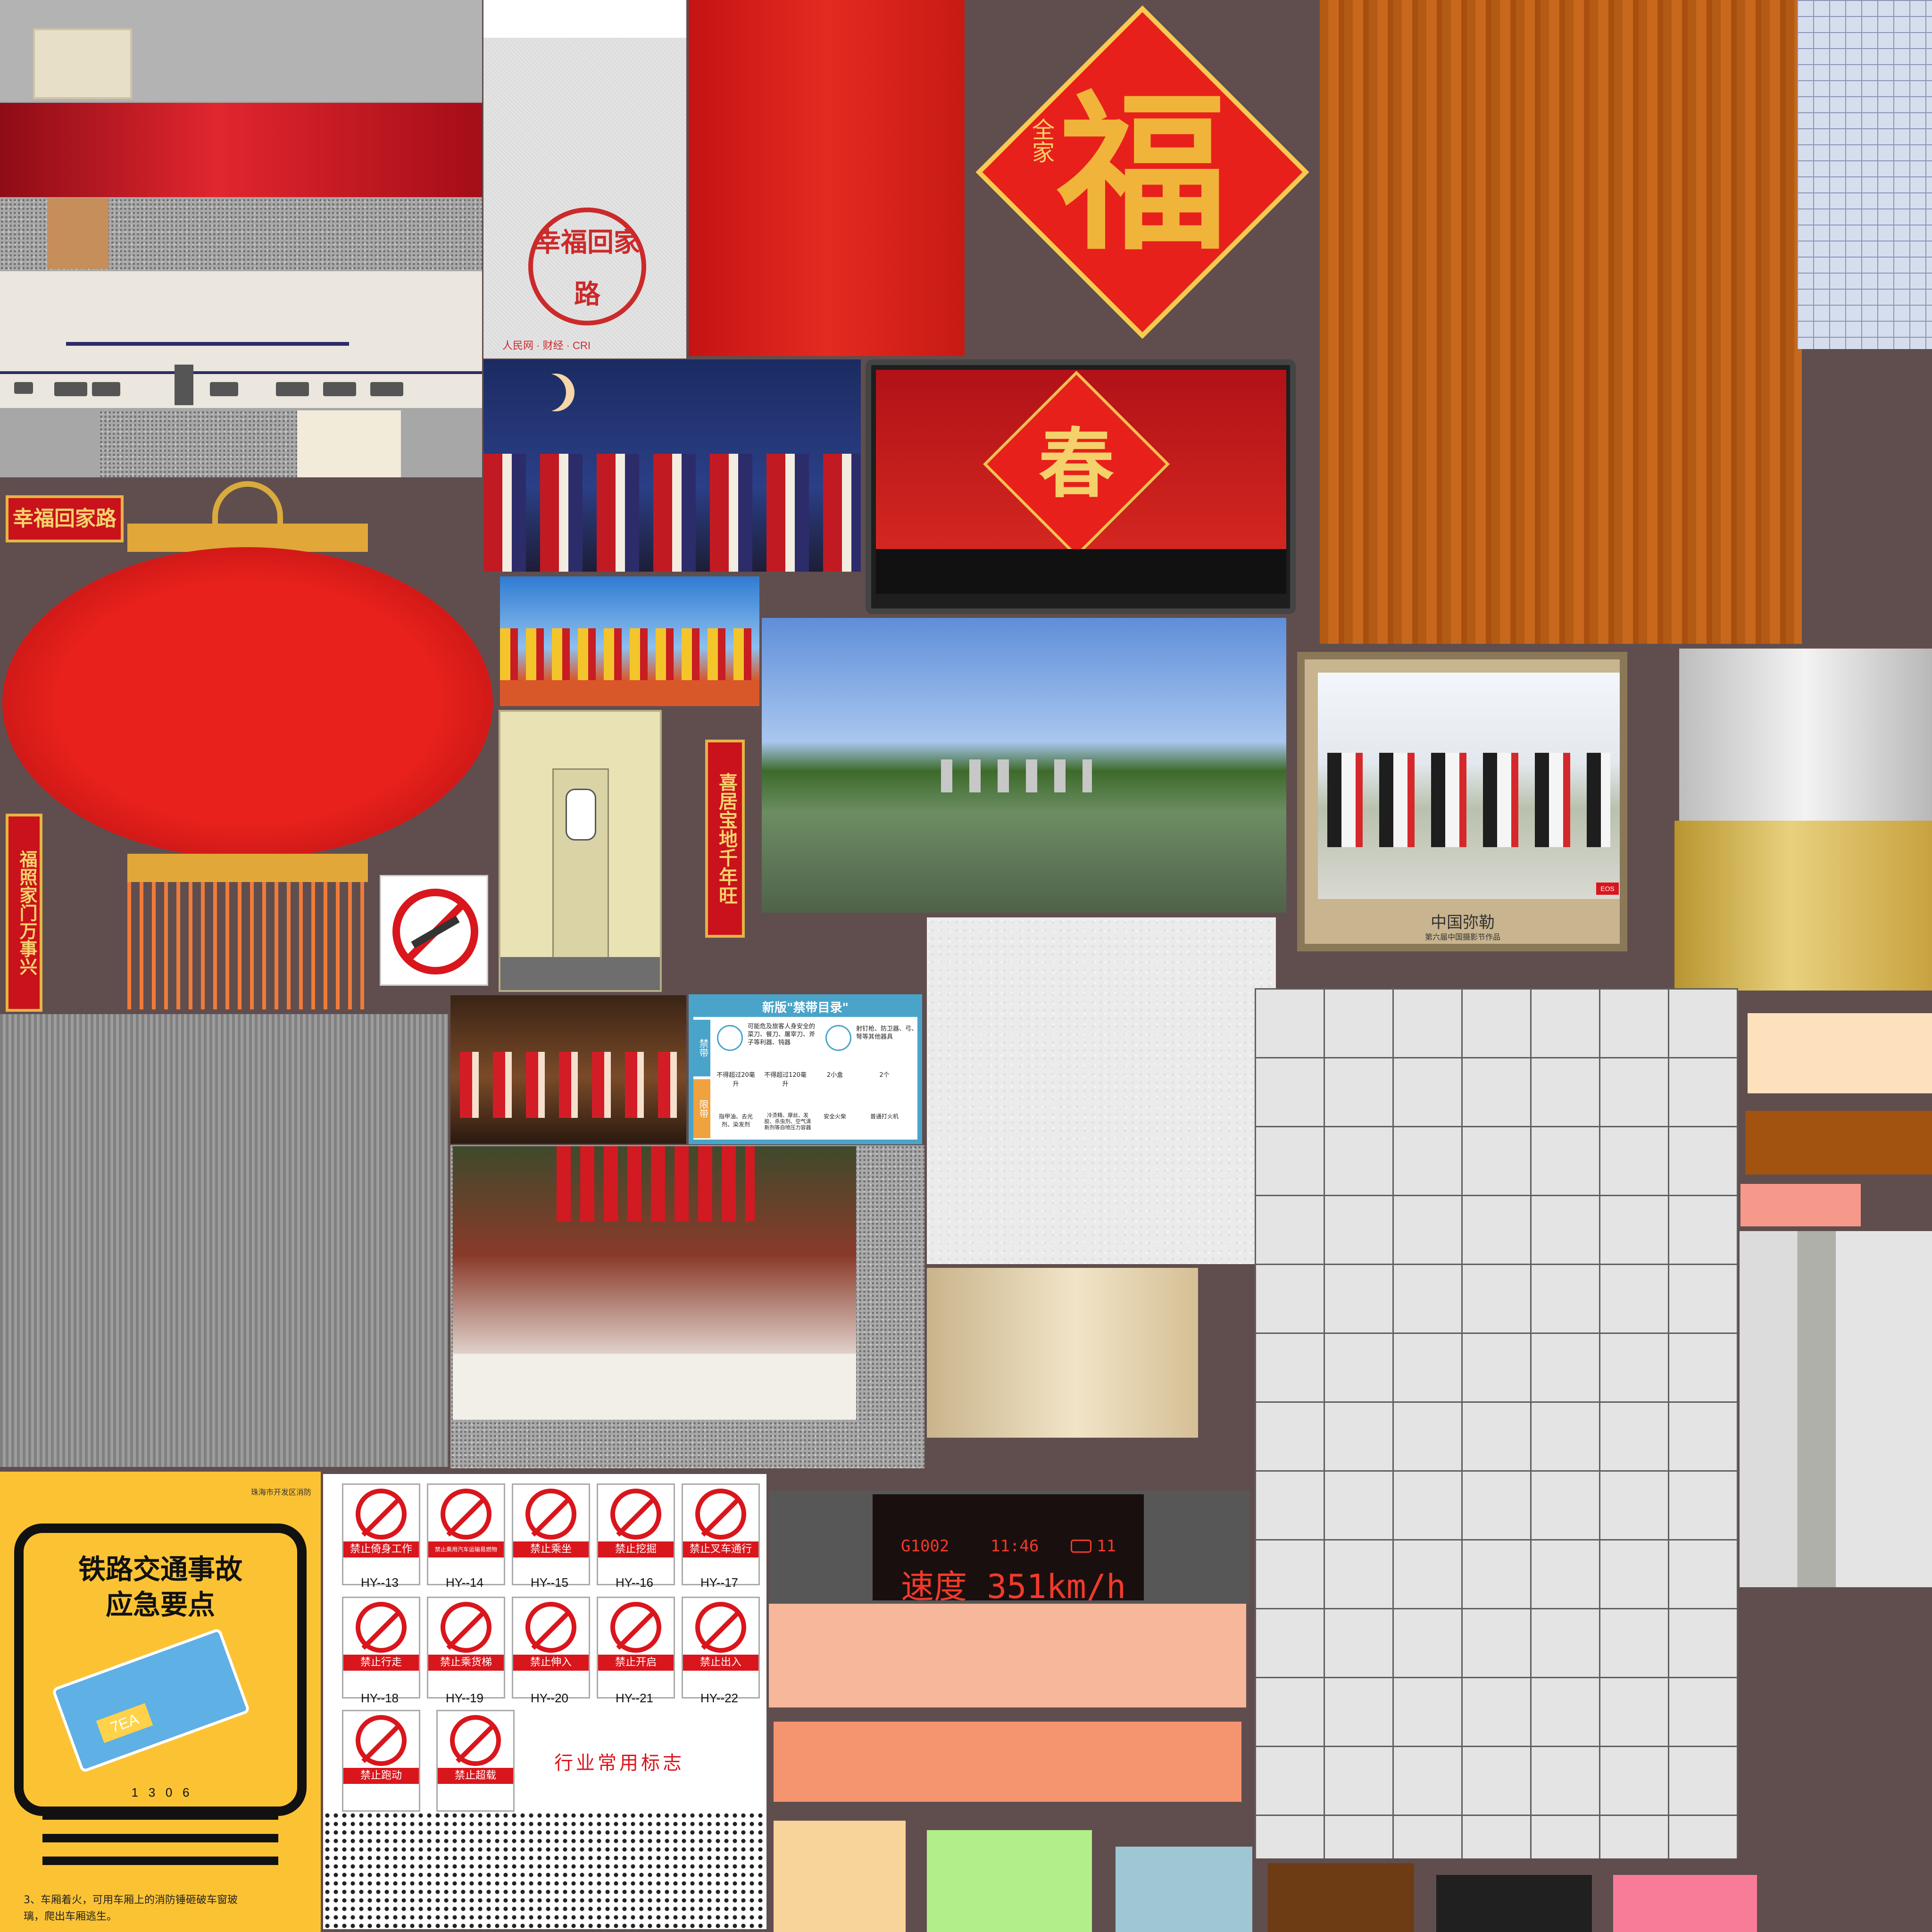 The width and height of the screenshot is (1932, 1932). I want to click on poster-org: 珠海市开发区消防, so click(280, 1493).